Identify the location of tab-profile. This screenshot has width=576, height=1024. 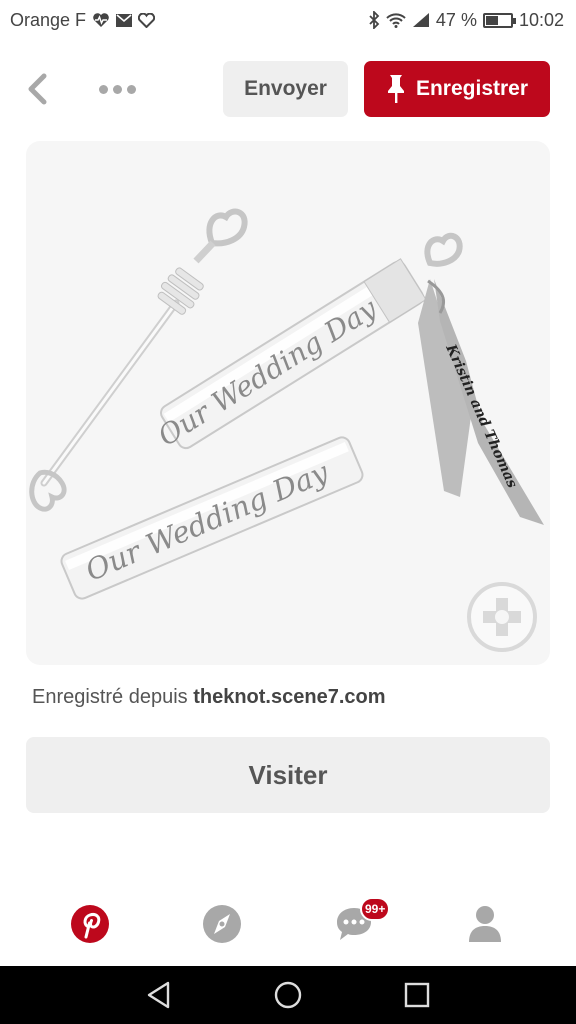
(485, 924).